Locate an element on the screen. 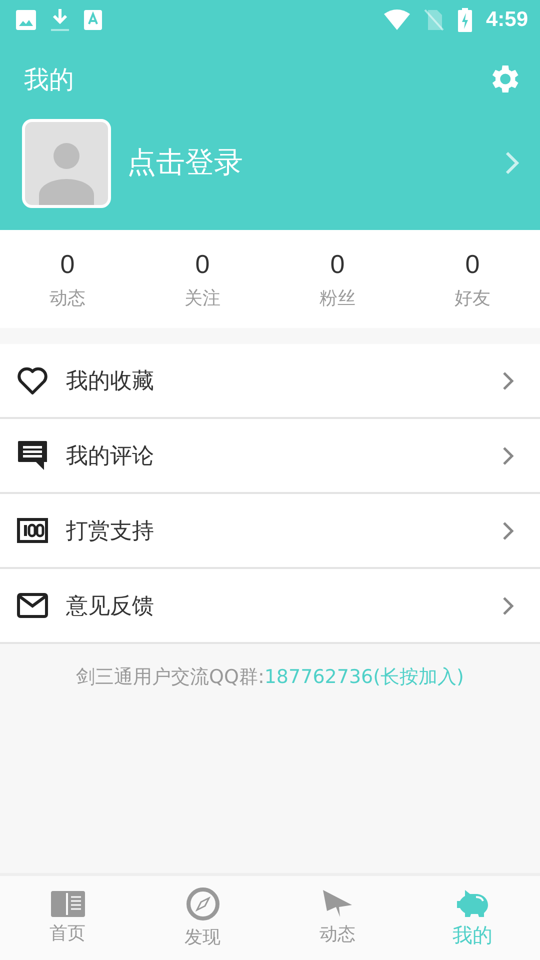 The image size is (540, 960). stat-label: 好友 is located at coordinates (472, 298).